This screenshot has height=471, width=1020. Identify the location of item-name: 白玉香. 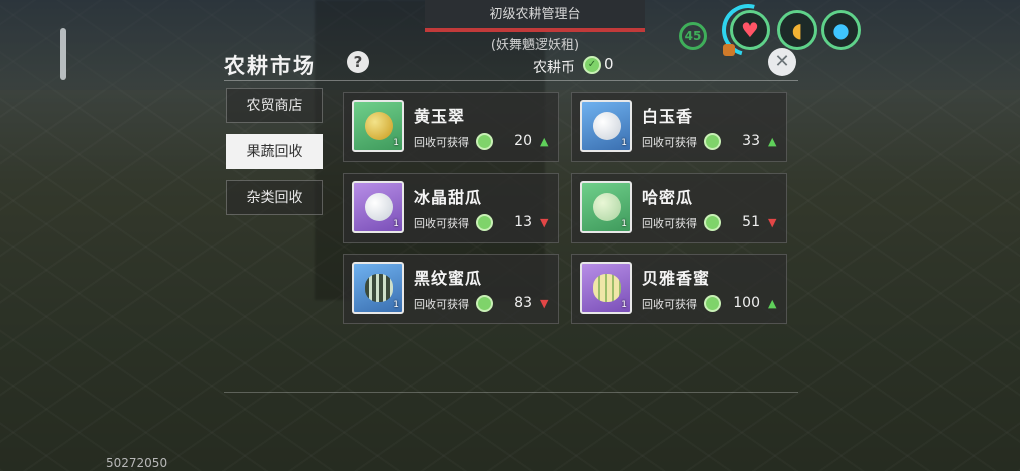
(668, 116).